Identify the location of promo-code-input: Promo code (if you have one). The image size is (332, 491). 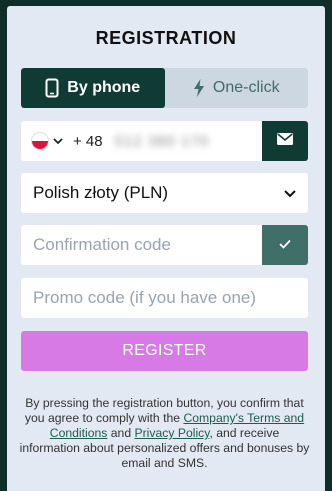
(164, 298).